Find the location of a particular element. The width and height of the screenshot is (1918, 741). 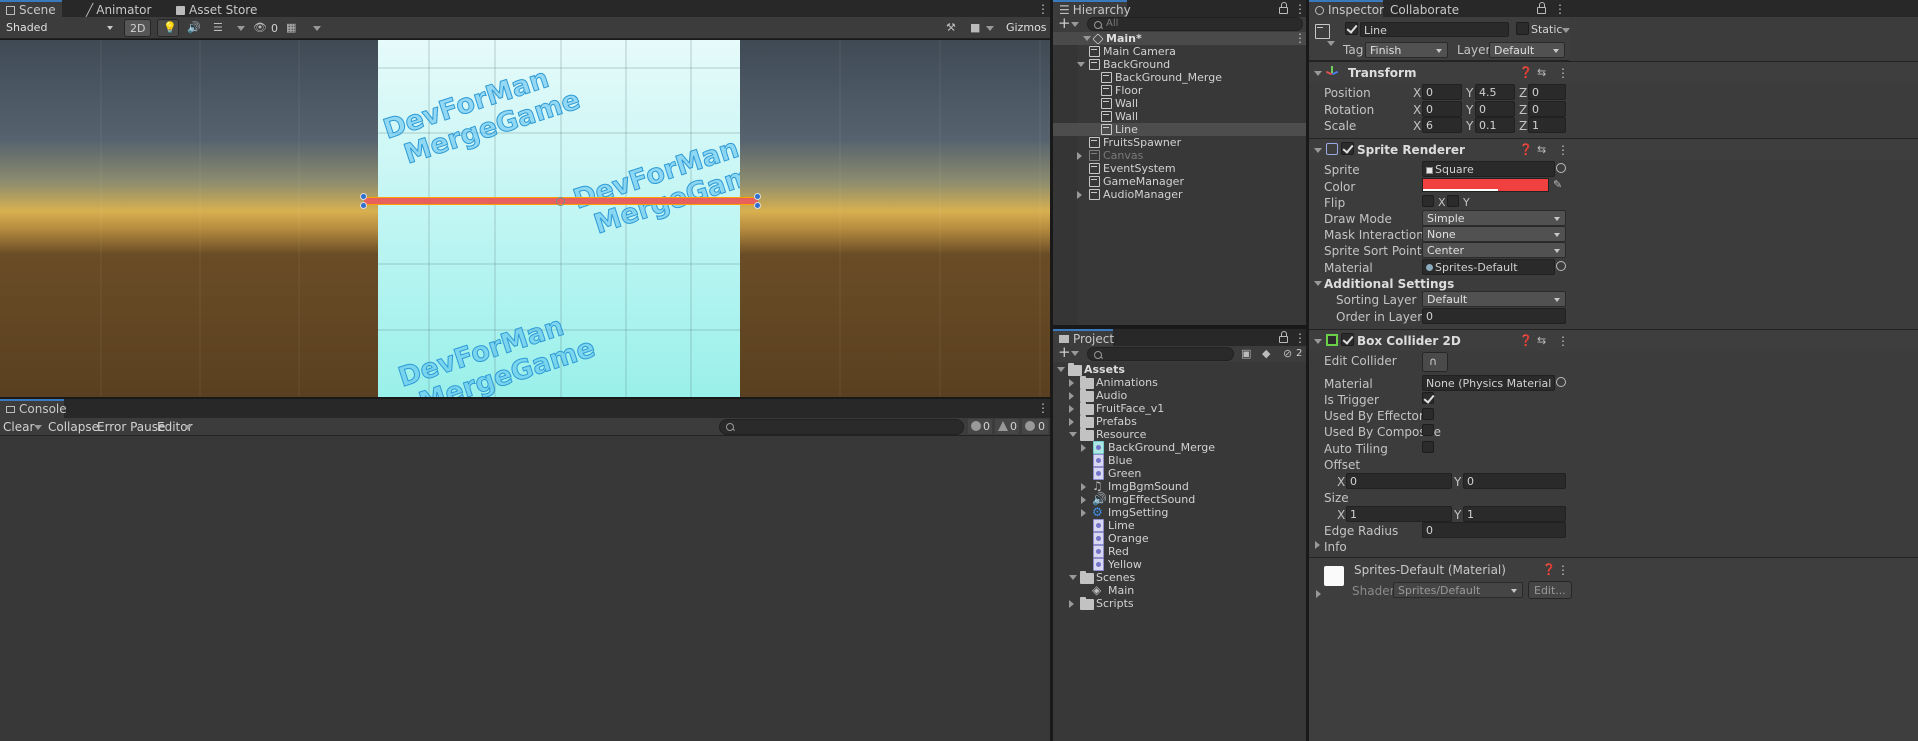

project-item: BackGround_Merge is located at coordinates (1179, 447).